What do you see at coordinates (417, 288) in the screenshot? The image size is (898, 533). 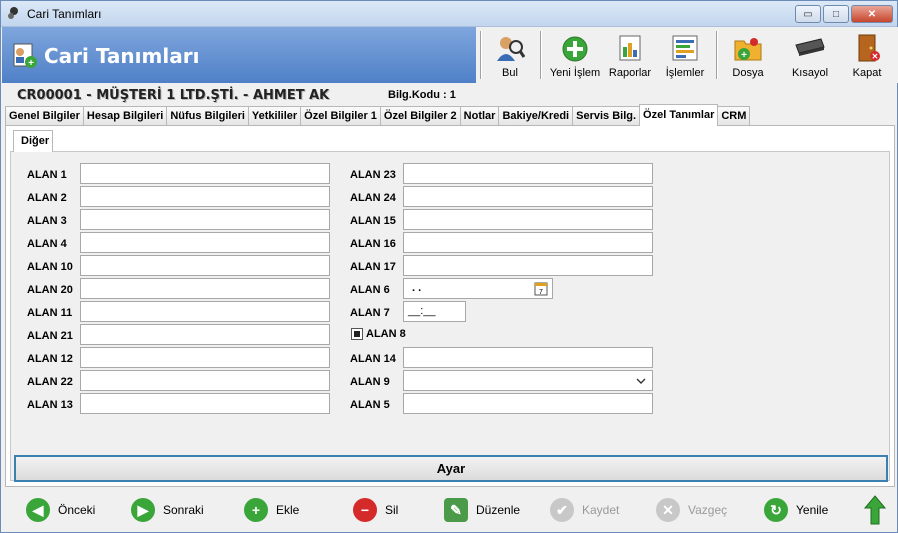 I see `date-mask: . .` at bounding box center [417, 288].